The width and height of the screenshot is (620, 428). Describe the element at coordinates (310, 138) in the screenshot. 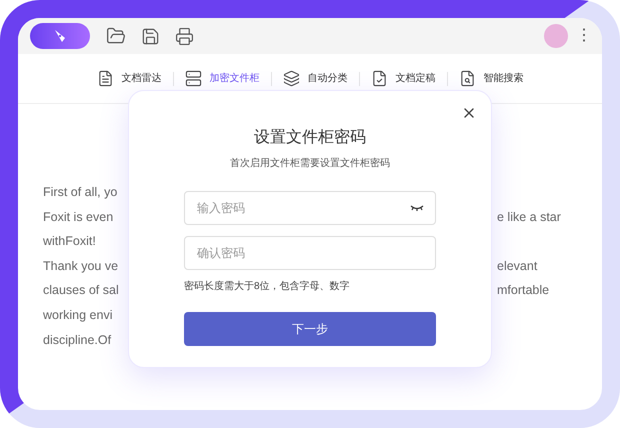

I see `dialog-title: 设置文件柜密码` at that location.